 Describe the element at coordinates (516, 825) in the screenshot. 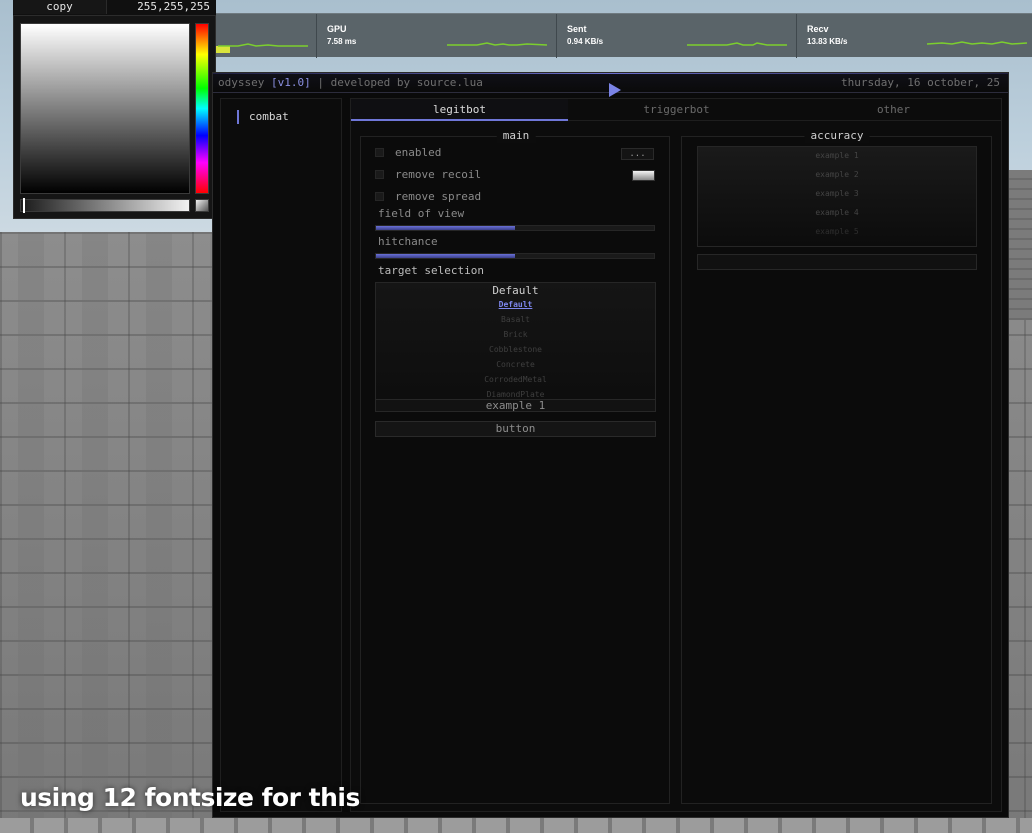

I see `ground-edge` at that location.